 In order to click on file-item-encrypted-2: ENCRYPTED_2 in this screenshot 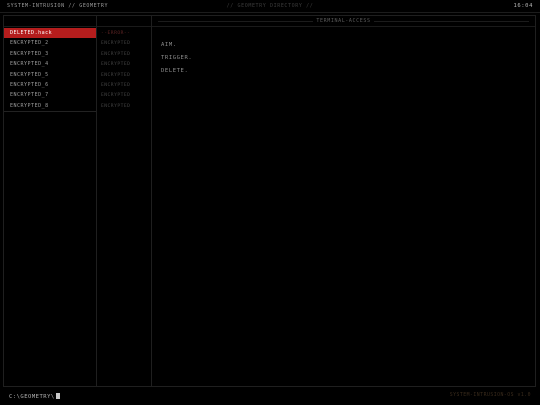, I will do `click(50, 43)`.